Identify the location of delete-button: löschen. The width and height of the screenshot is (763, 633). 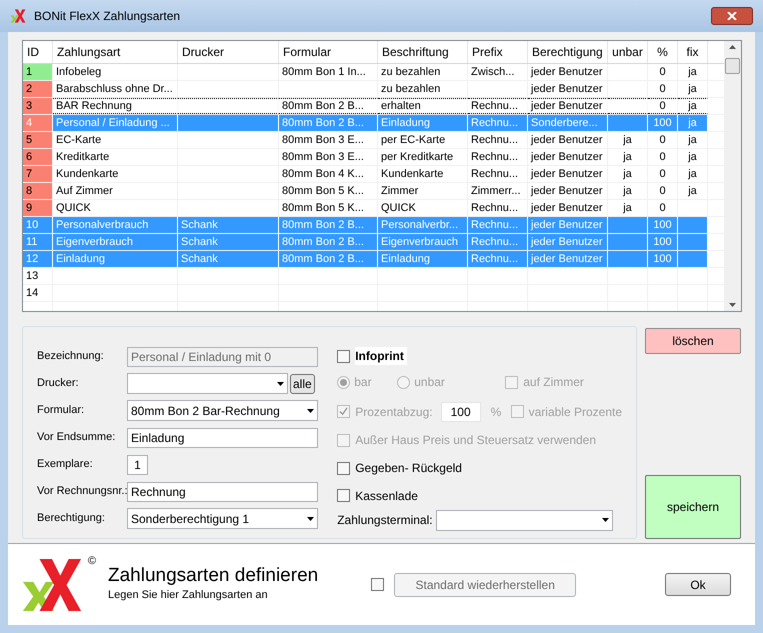
(693, 341).